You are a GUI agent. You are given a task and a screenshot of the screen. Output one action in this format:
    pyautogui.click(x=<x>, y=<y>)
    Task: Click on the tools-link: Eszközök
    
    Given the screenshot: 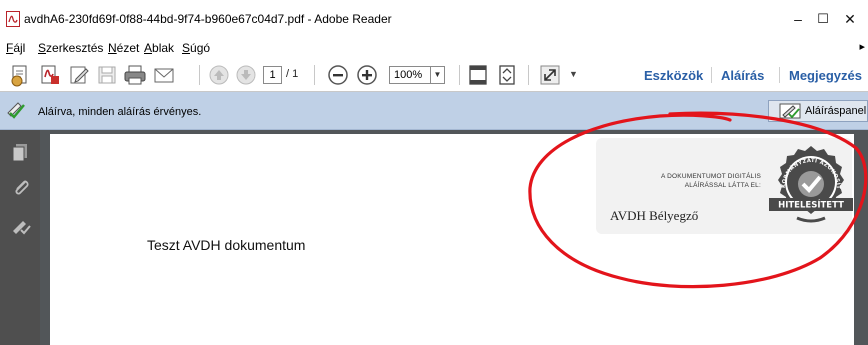 What is the action you would take?
    pyautogui.click(x=673, y=75)
    